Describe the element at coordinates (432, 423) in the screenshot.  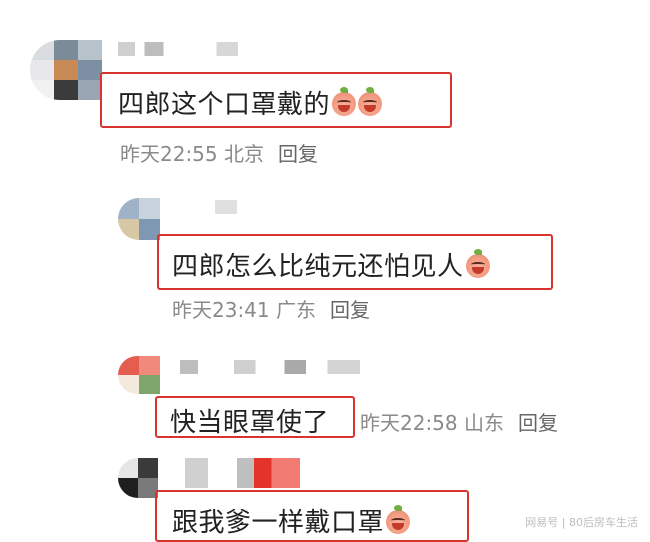
I see `timestamp-location: 昨天22:58 山东` at that location.